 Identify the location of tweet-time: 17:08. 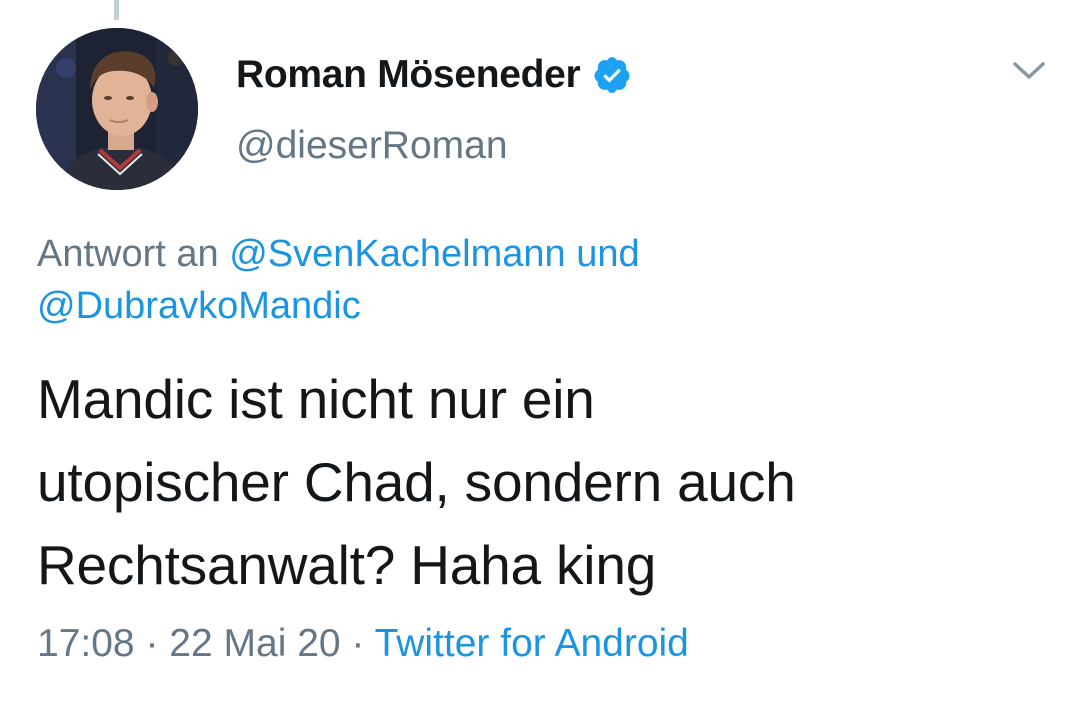
(86, 643).